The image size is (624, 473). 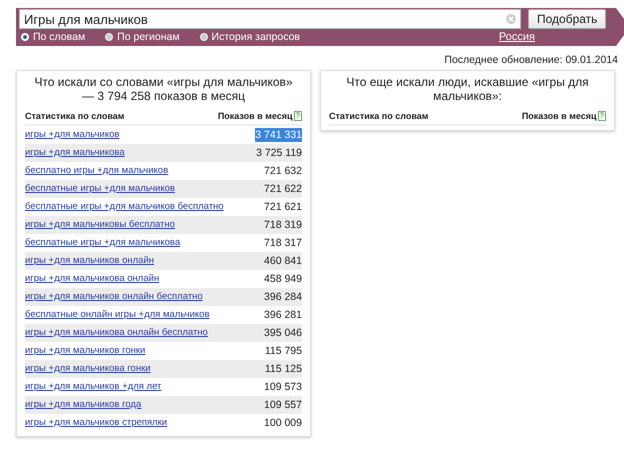 What do you see at coordinates (163, 90) in the screenshot?
I see `panel-title: Что искали со словами «игры для мальчиков» — 3 794 258 показов в месяц` at bounding box center [163, 90].